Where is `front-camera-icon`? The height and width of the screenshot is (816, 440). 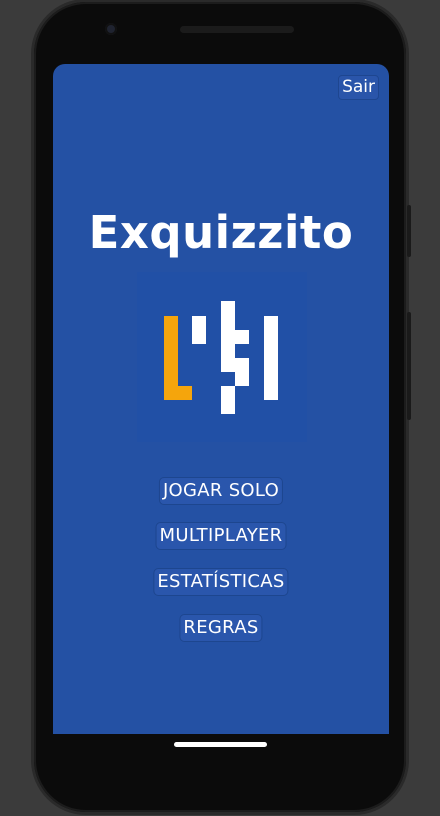 front-camera-icon is located at coordinates (111, 29).